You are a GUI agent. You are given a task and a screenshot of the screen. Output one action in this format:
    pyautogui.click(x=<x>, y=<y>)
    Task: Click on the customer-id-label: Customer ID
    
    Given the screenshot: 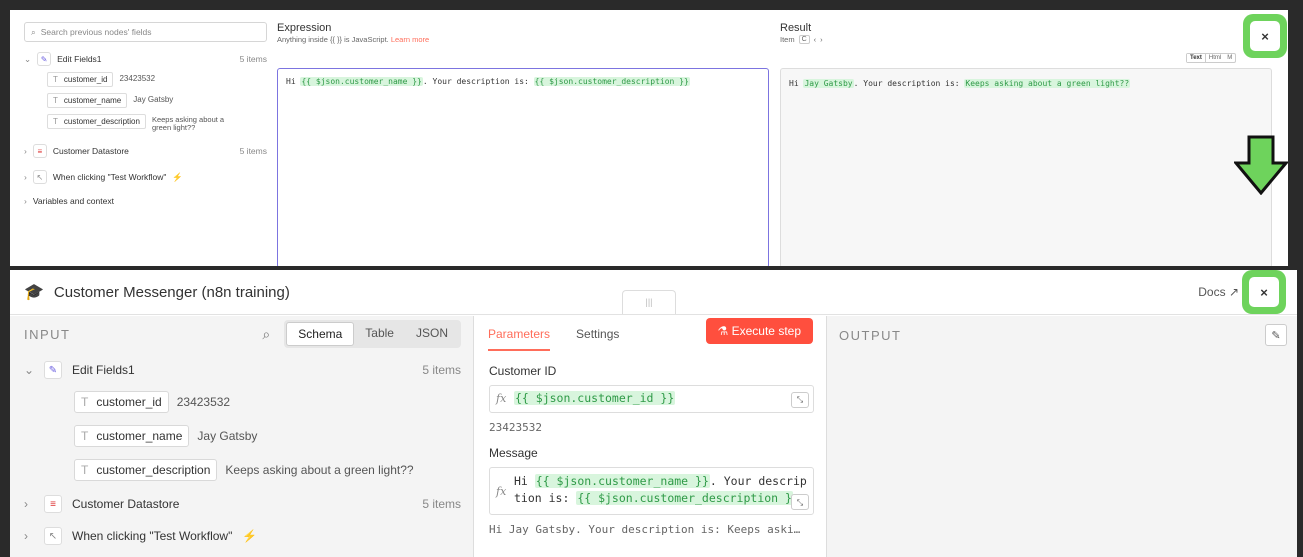 What is the action you would take?
    pyautogui.click(x=523, y=371)
    